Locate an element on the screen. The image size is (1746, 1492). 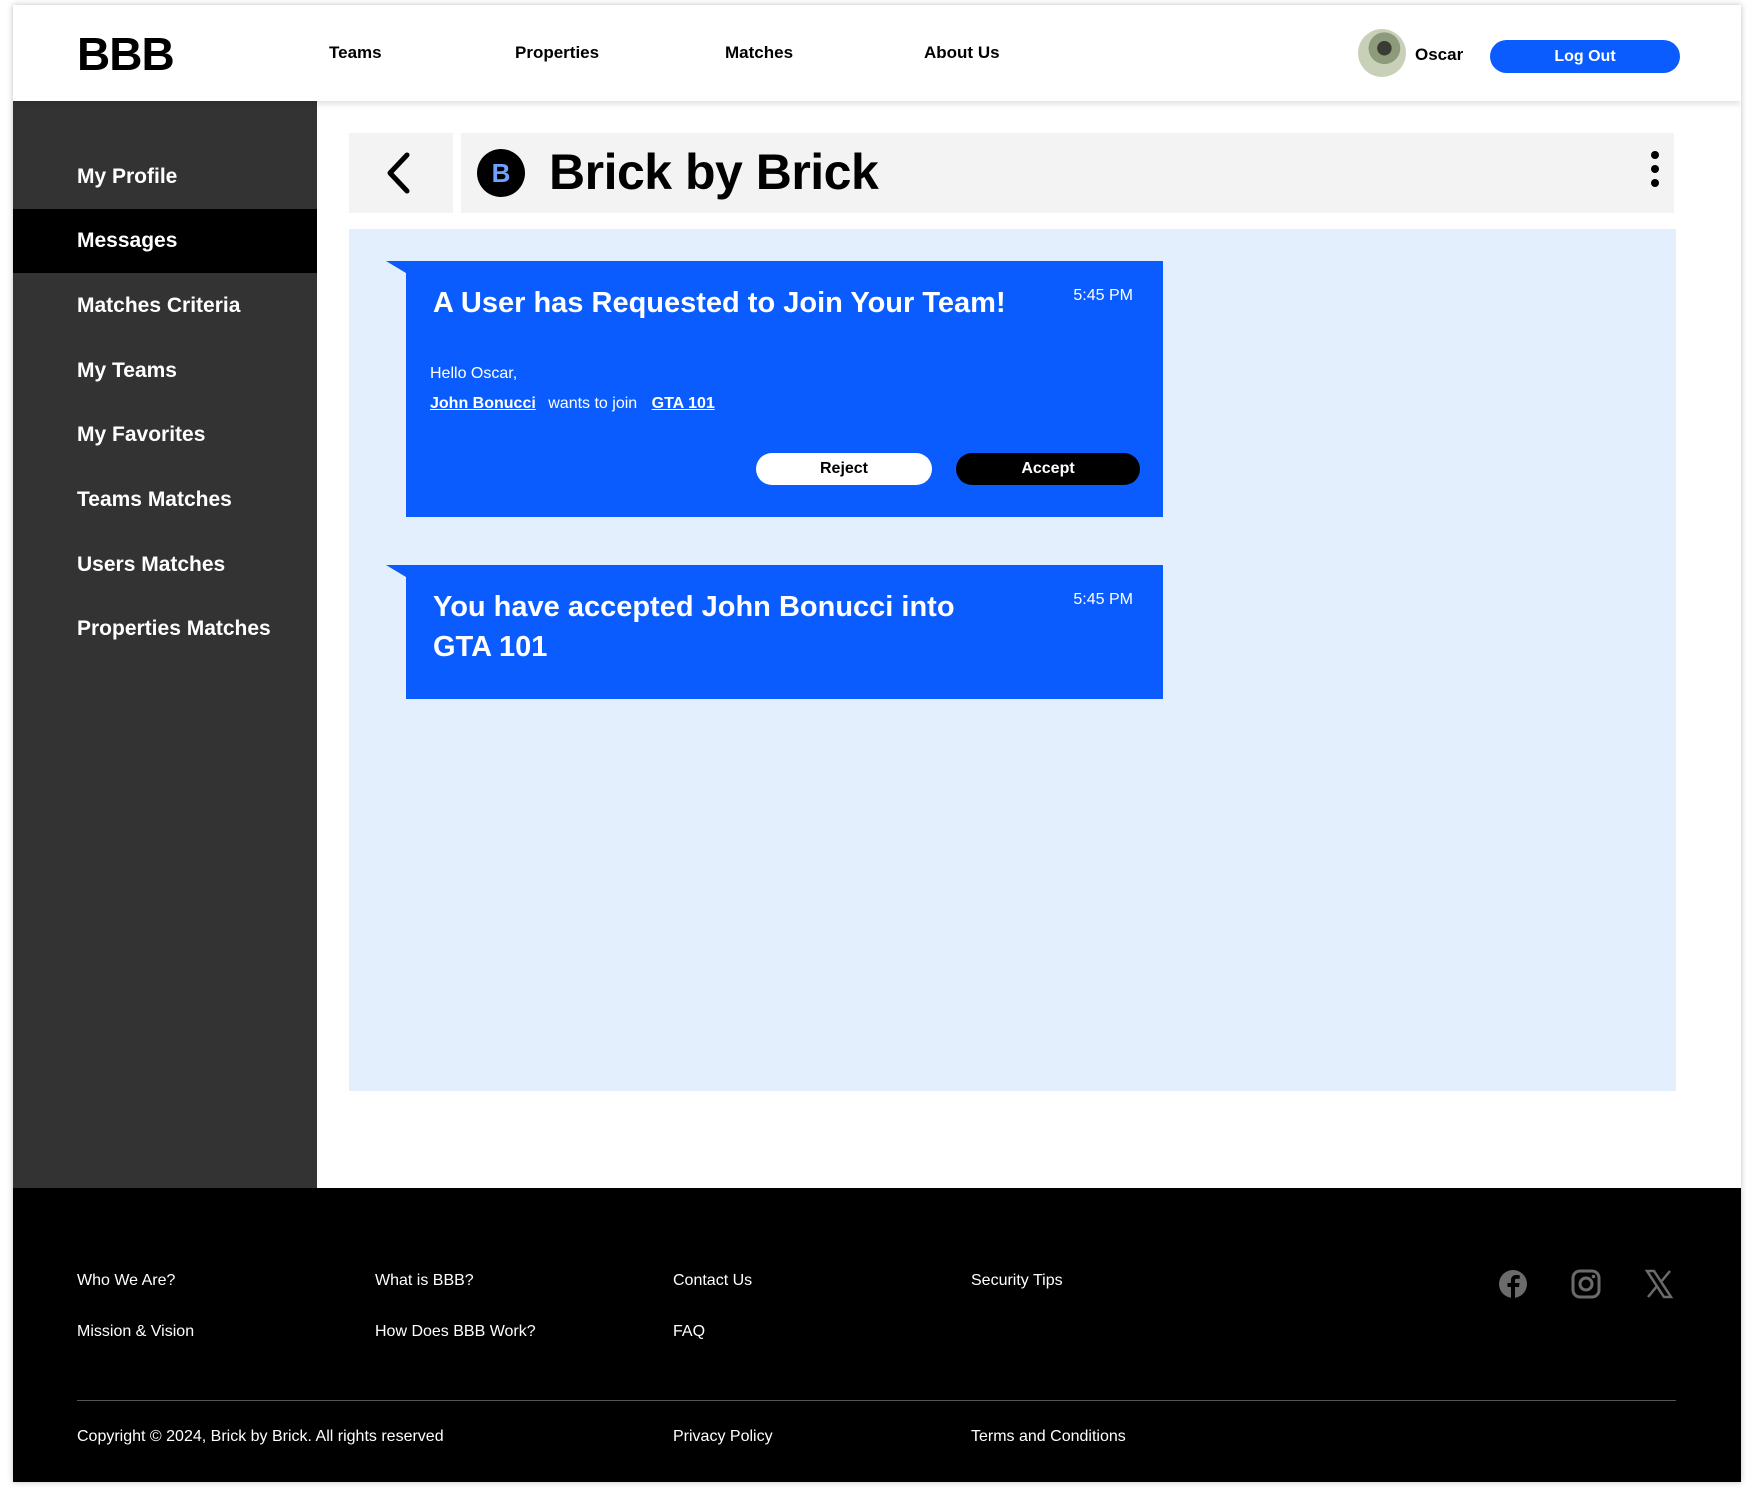
logo: BBB is located at coordinates (126, 54).